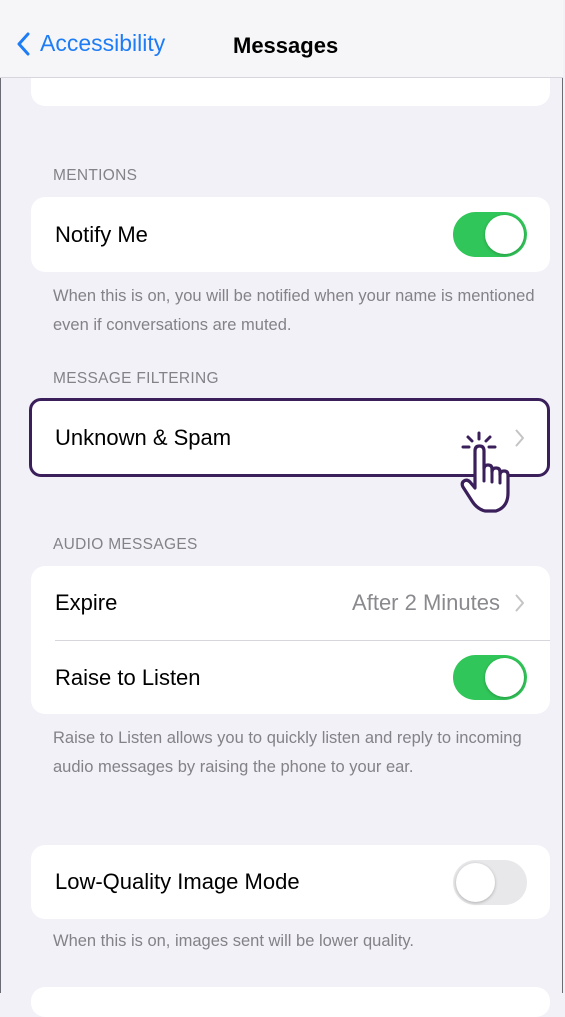  I want to click on low-quality-card: Low-Quality Image Mode, so click(290, 882).